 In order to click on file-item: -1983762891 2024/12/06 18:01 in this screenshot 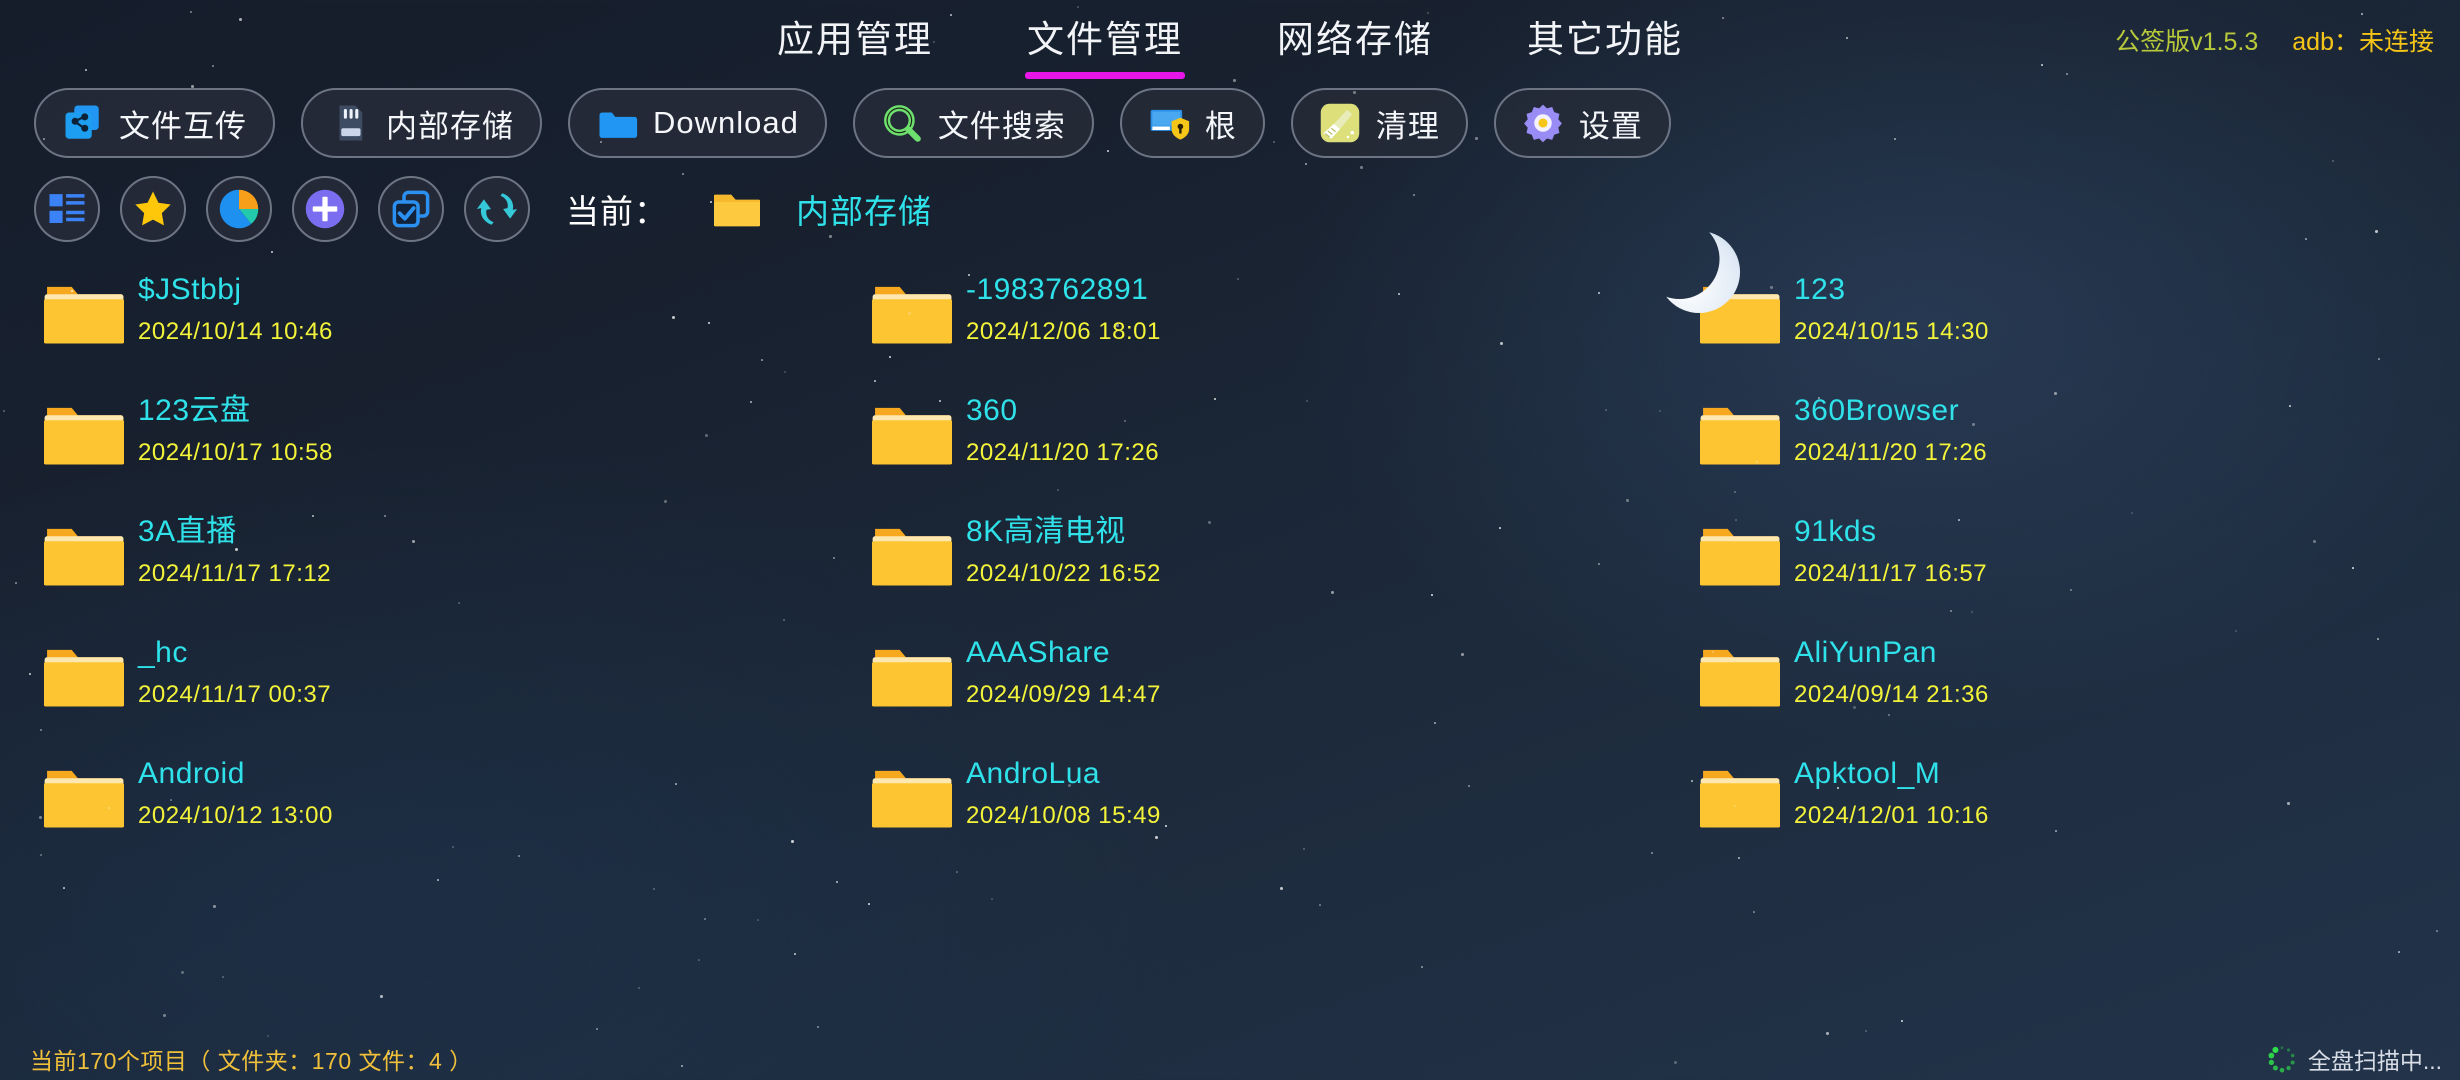, I will do `click(1286, 315)`.